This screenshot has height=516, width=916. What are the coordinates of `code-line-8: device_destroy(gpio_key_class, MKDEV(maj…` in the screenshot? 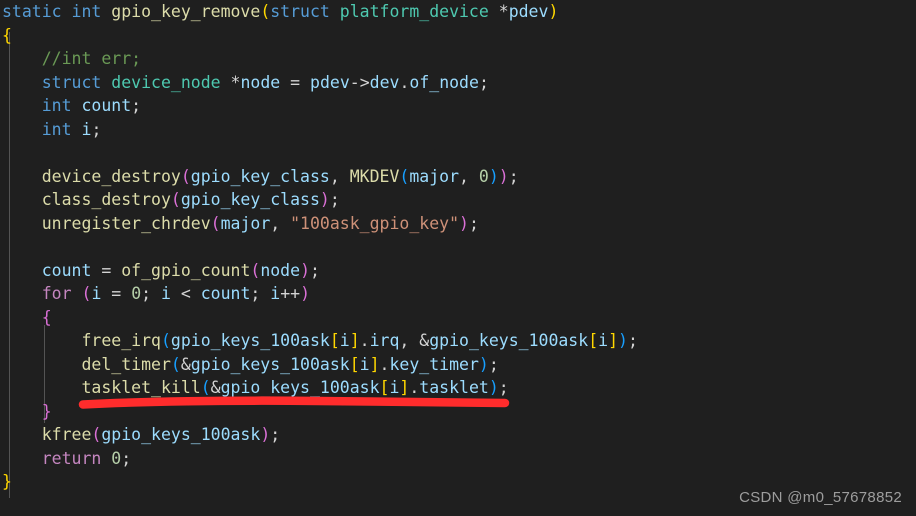 It's located at (280, 176).